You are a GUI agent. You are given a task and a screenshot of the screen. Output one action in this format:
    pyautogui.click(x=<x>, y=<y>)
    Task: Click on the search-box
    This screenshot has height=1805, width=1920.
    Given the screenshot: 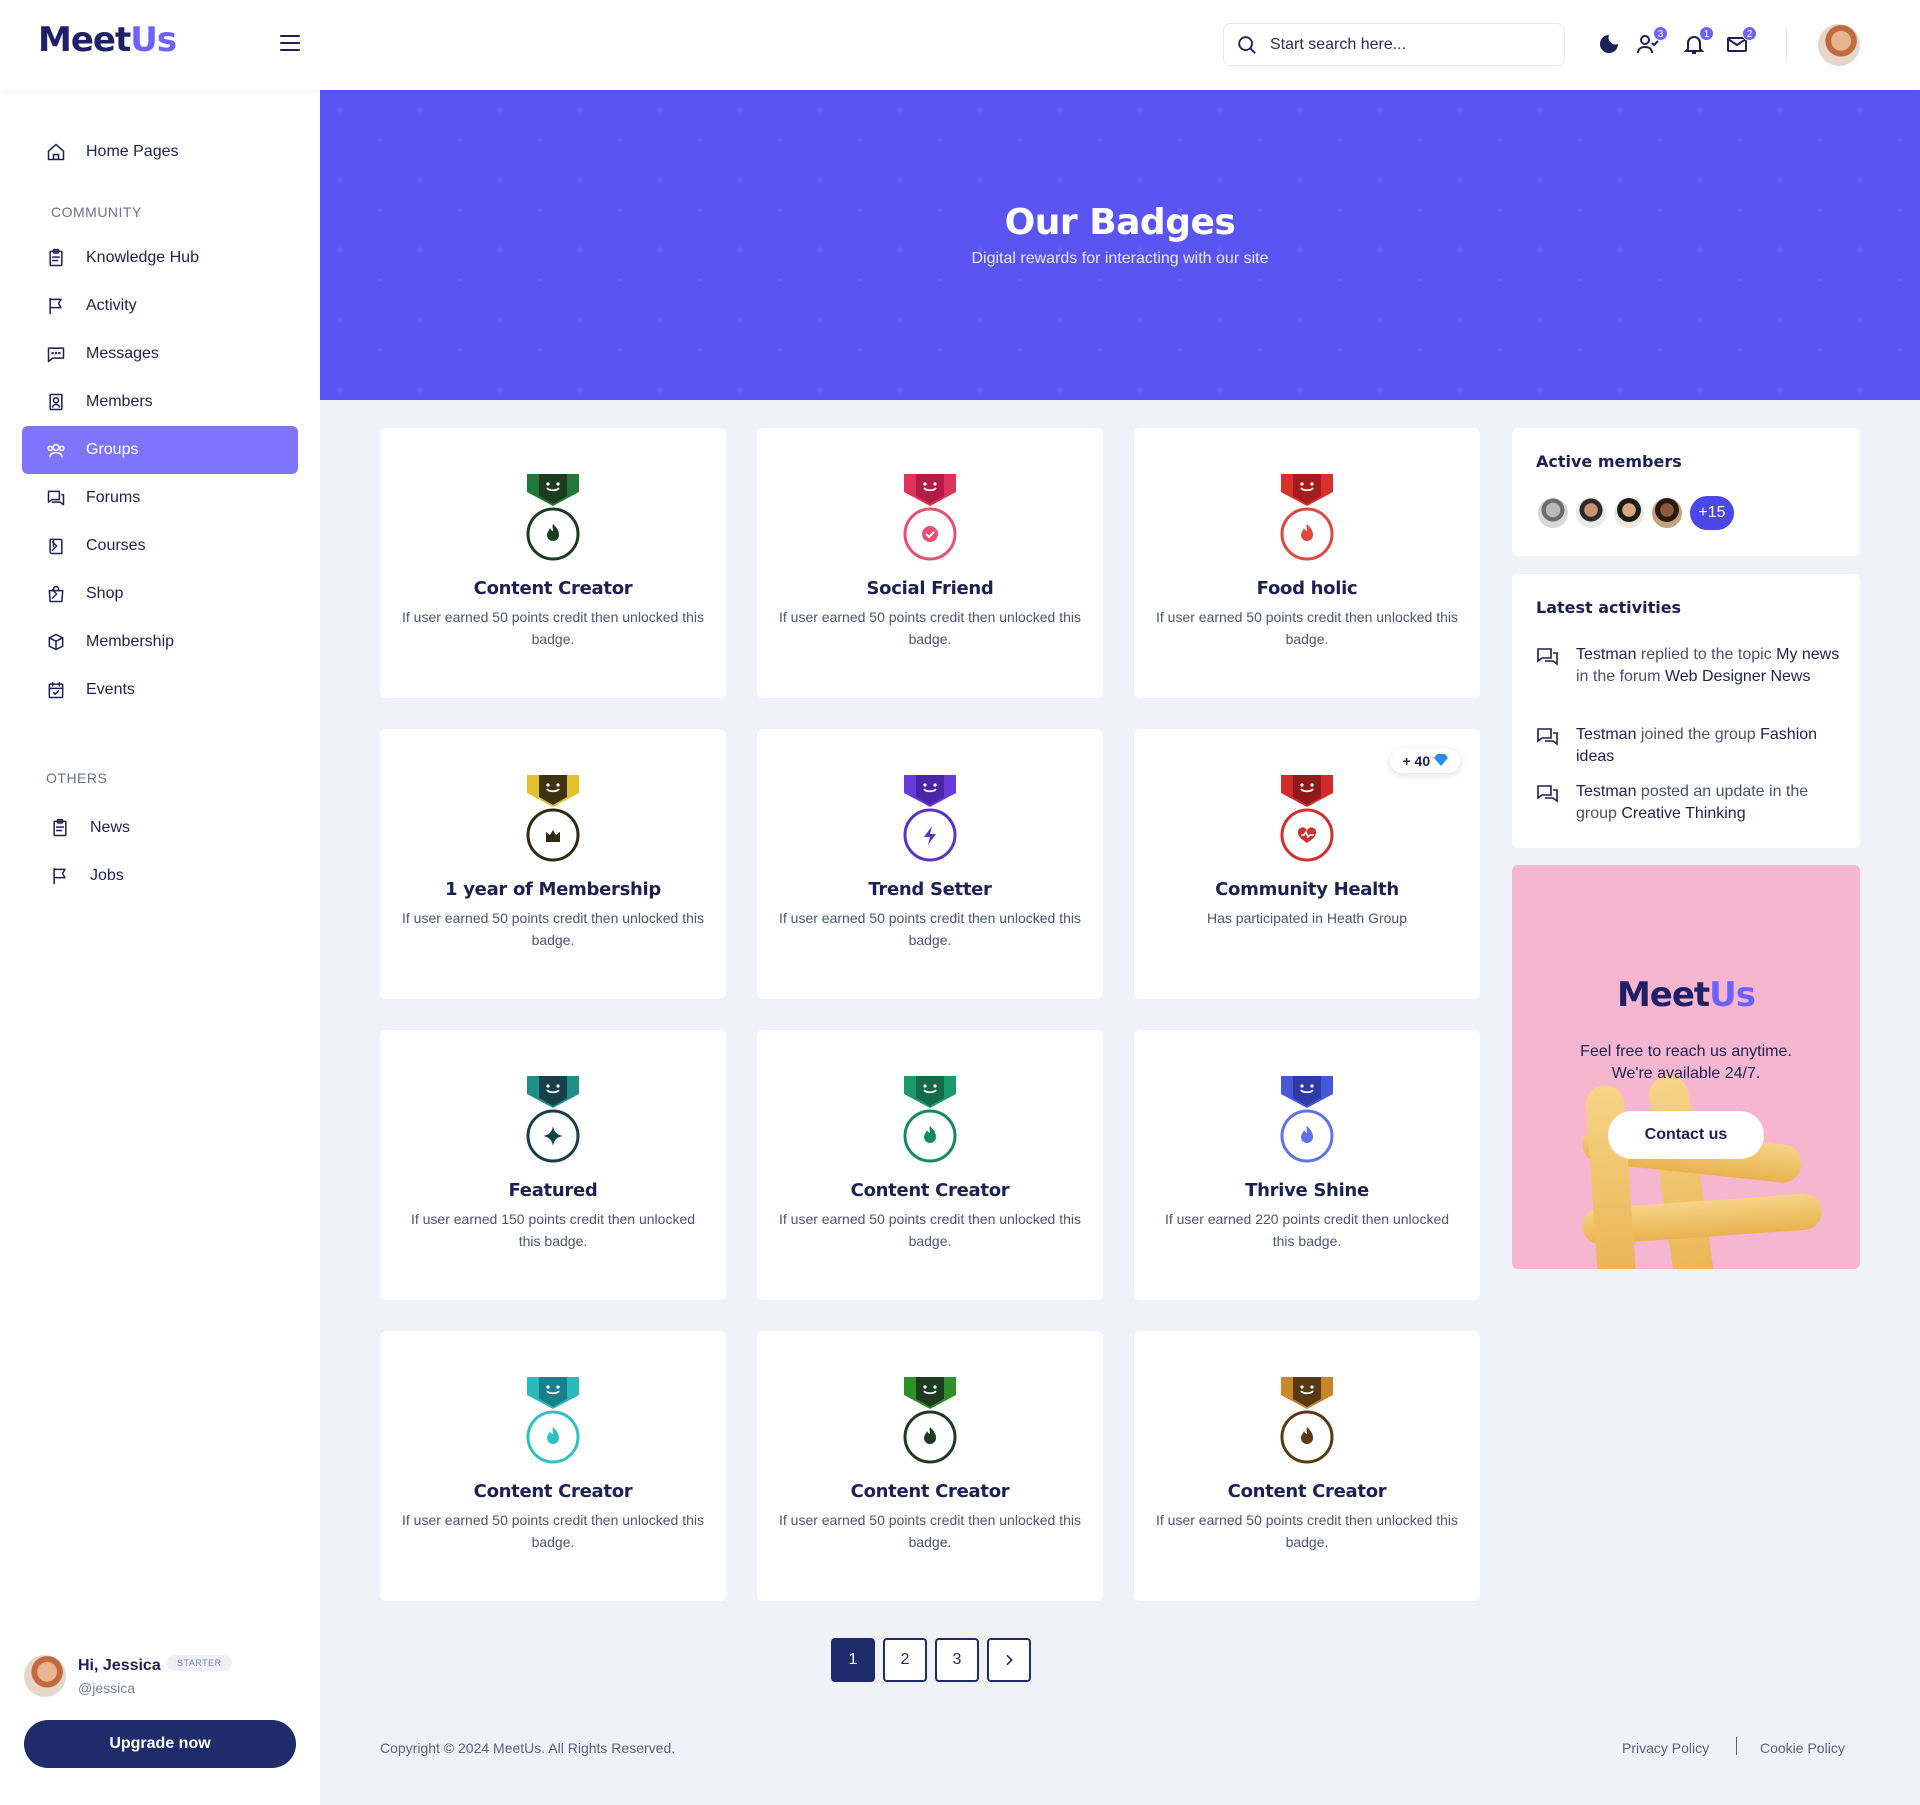 What is the action you would take?
    pyautogui.click(x=1394, y=44)
    